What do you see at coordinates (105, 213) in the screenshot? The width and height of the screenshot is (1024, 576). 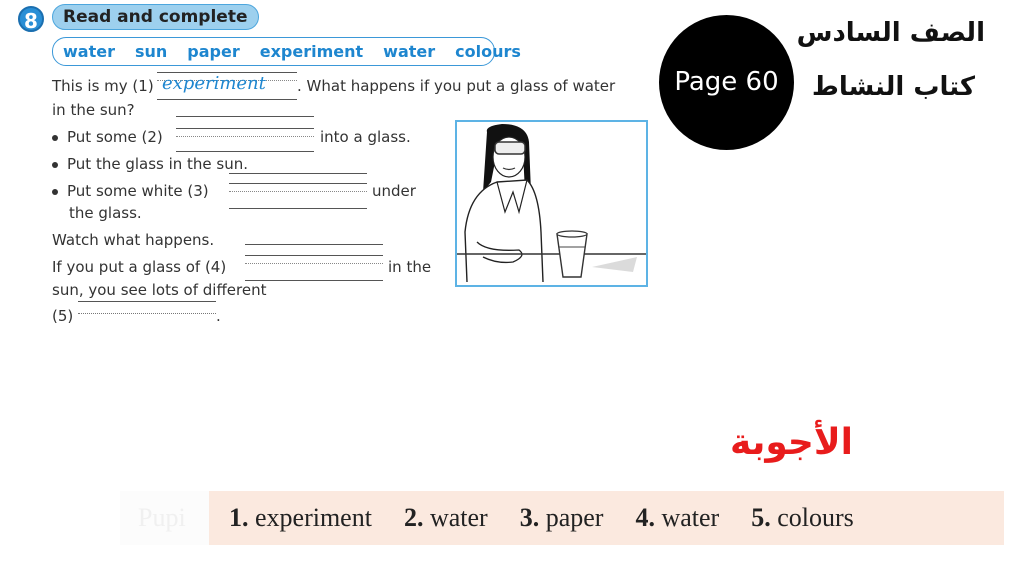 I see `bullet3-cont: the glass.` at bounding box center [105, 213].